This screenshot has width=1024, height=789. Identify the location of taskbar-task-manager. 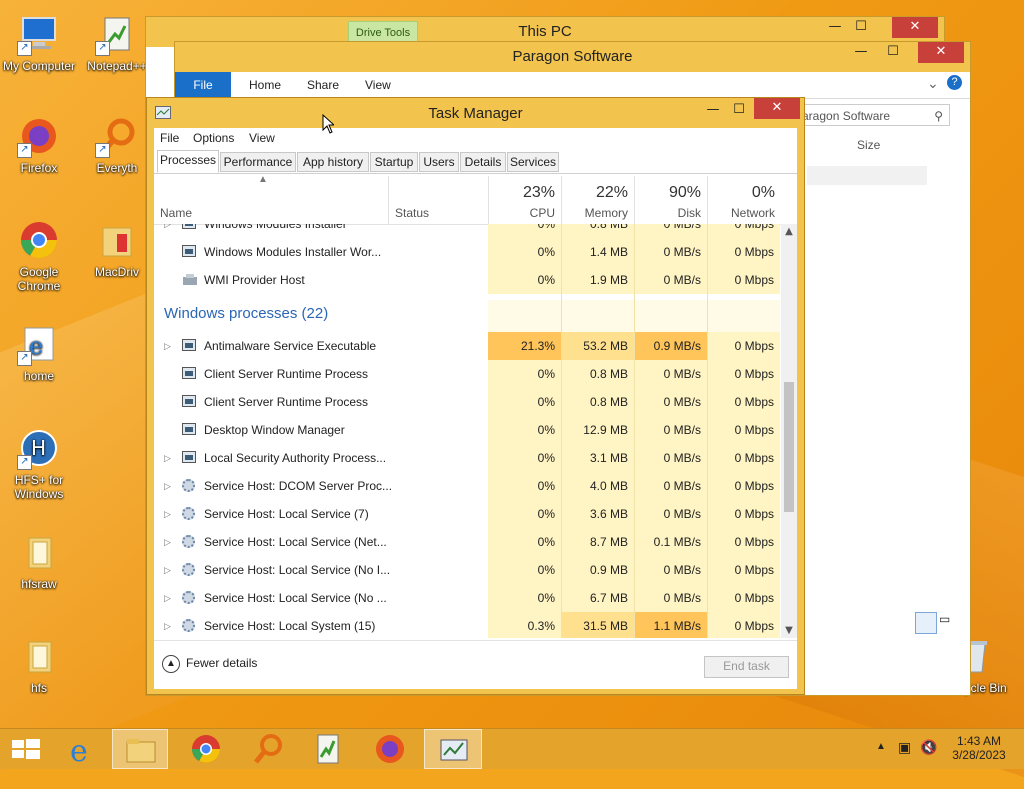
(453, 749).